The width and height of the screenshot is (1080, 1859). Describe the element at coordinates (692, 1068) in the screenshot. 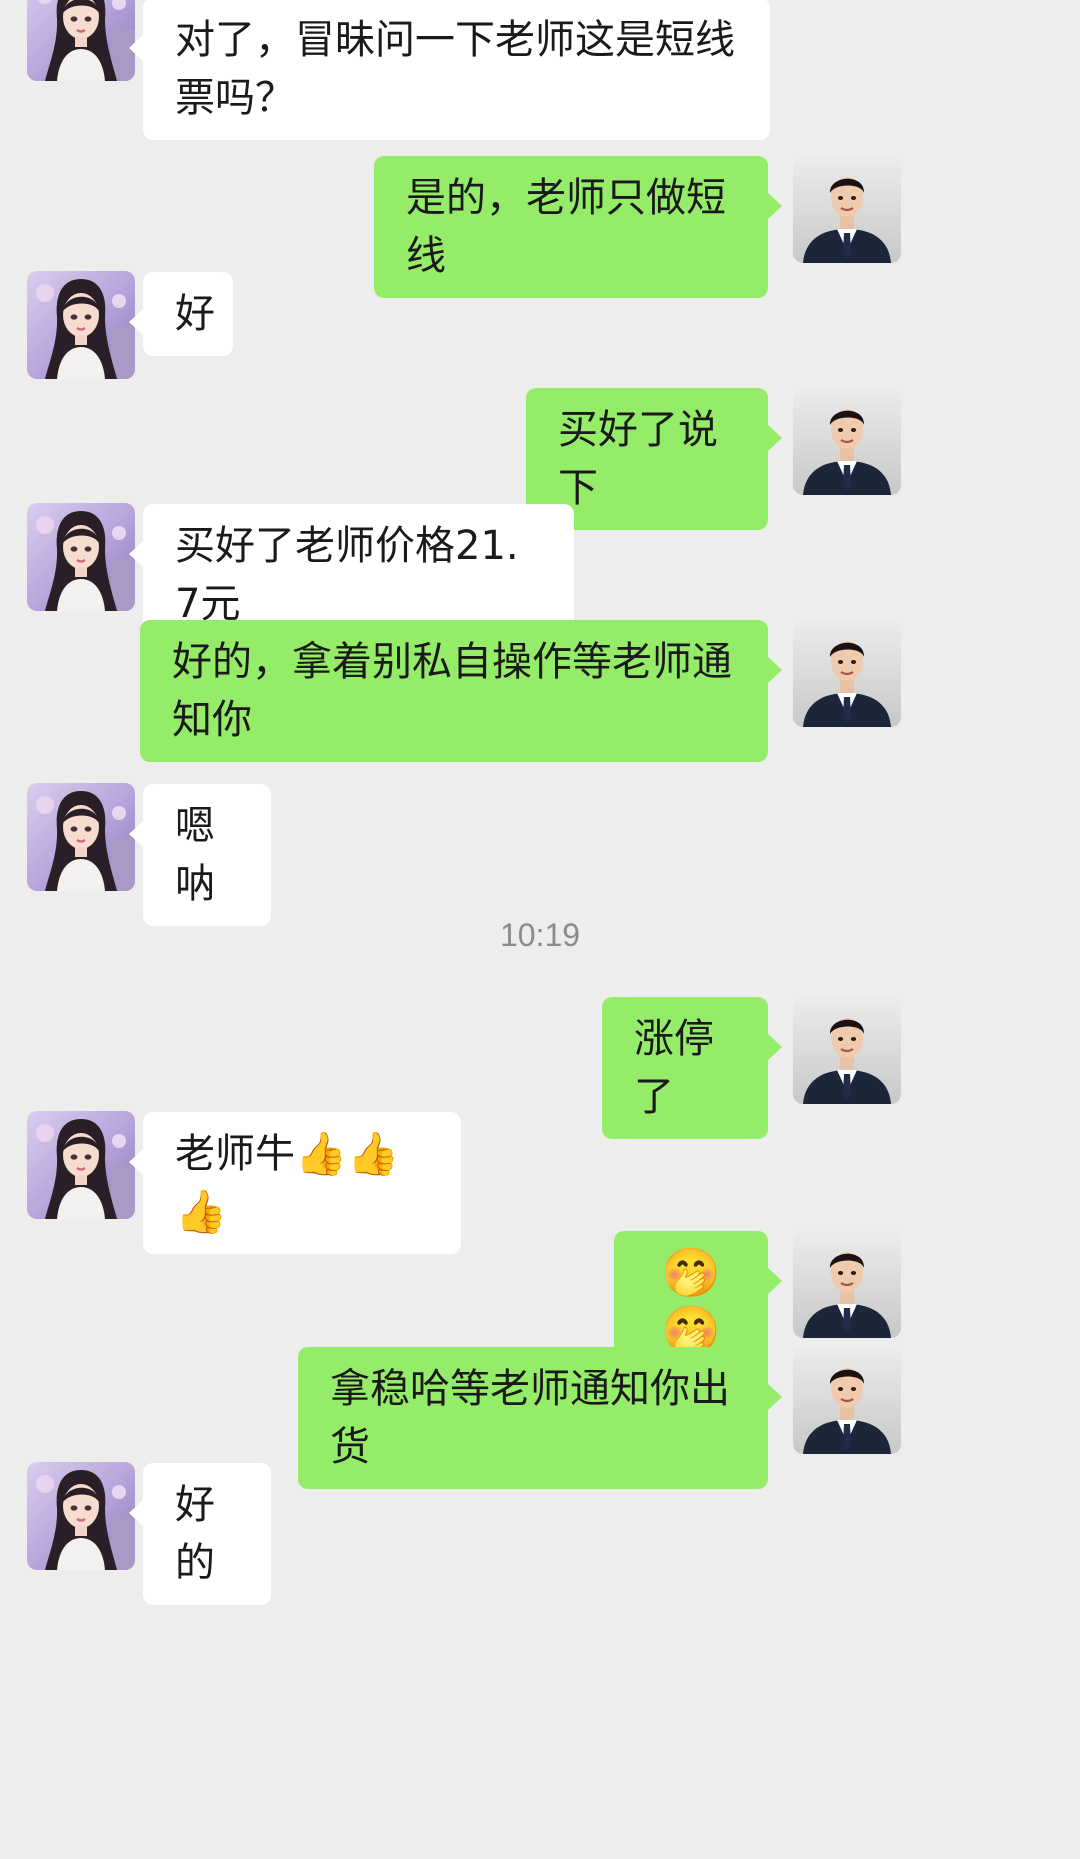

I see `outgoing-message-bubble: 涨停了` at that location.